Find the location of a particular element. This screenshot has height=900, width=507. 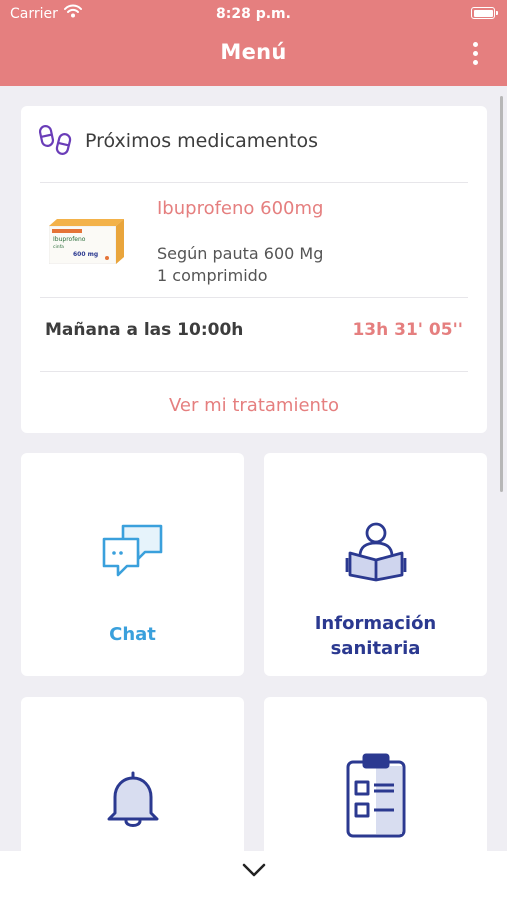

pills-icon is located at coordinates (55, 139).